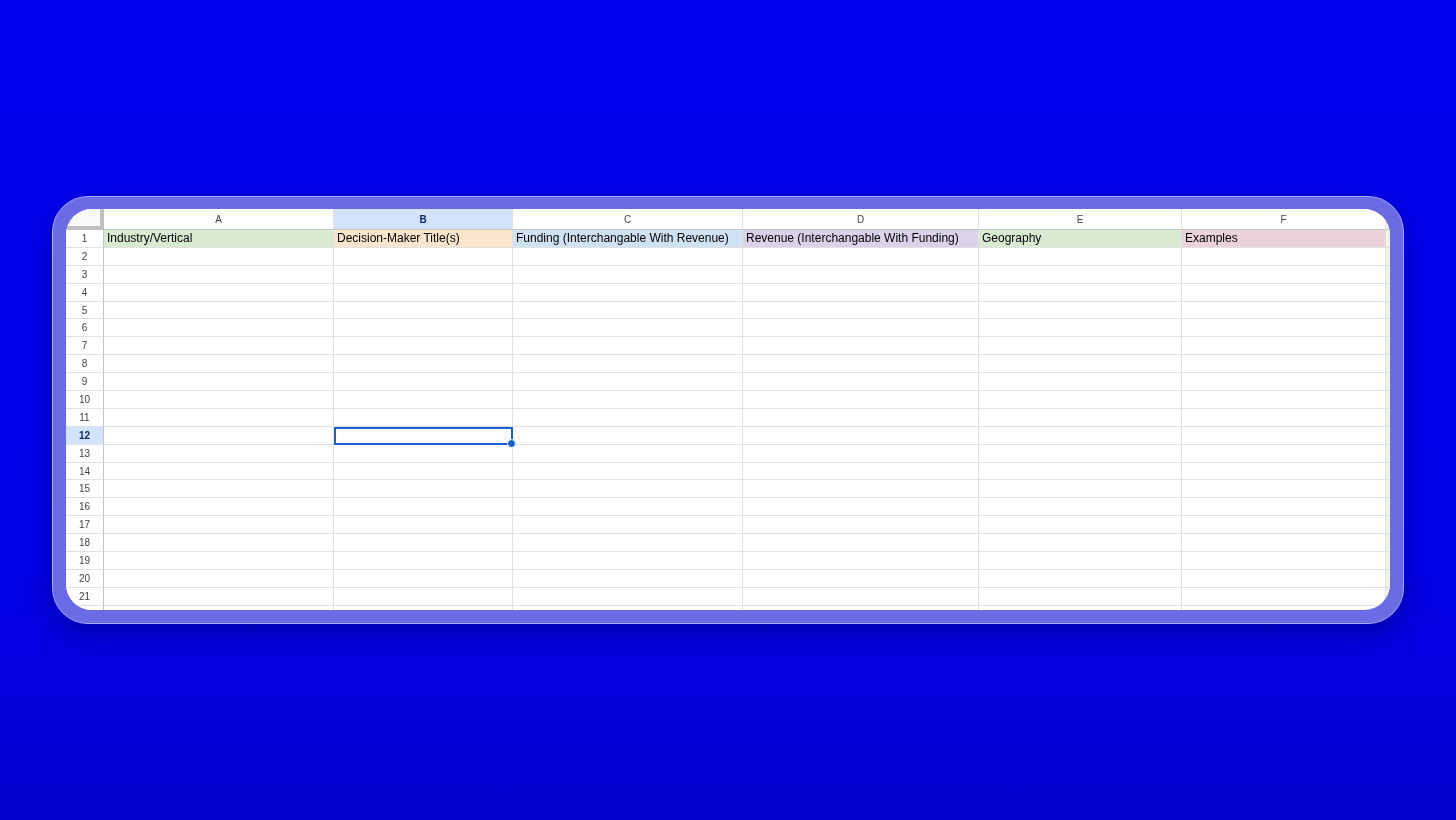  I want to click on column-header: F, so click(1284, 219).